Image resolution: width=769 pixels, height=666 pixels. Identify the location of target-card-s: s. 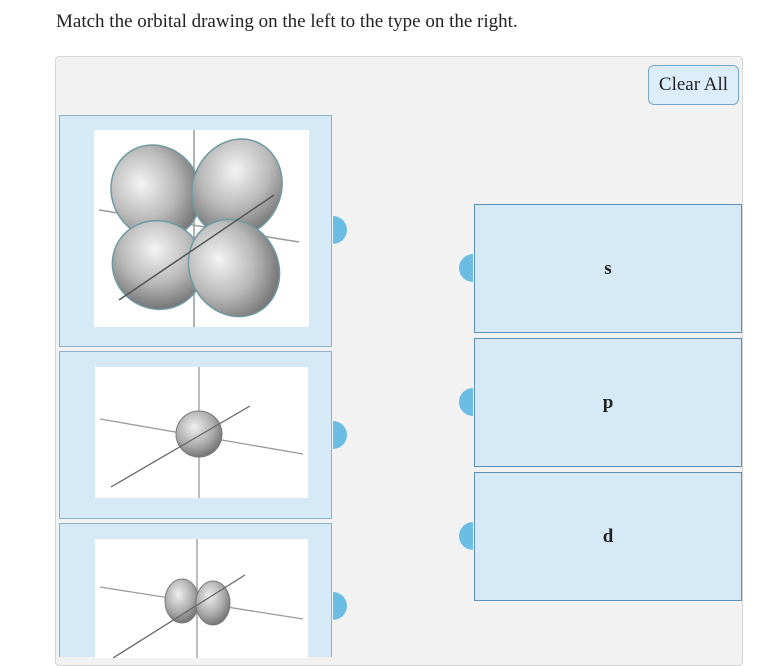
(608, 268).